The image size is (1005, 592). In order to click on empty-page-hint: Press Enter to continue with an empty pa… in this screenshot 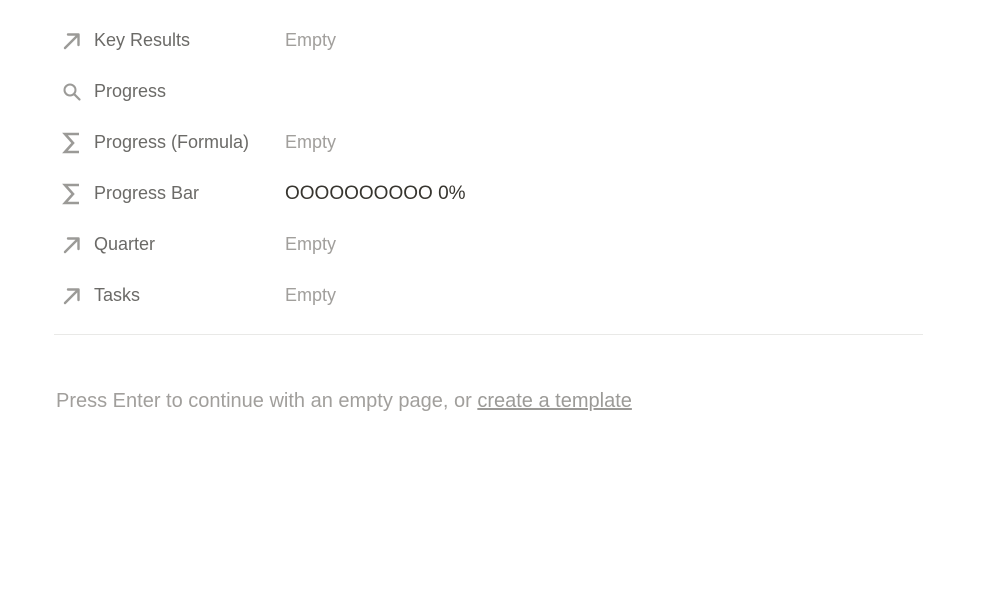, I will do `click(344, 401)`.